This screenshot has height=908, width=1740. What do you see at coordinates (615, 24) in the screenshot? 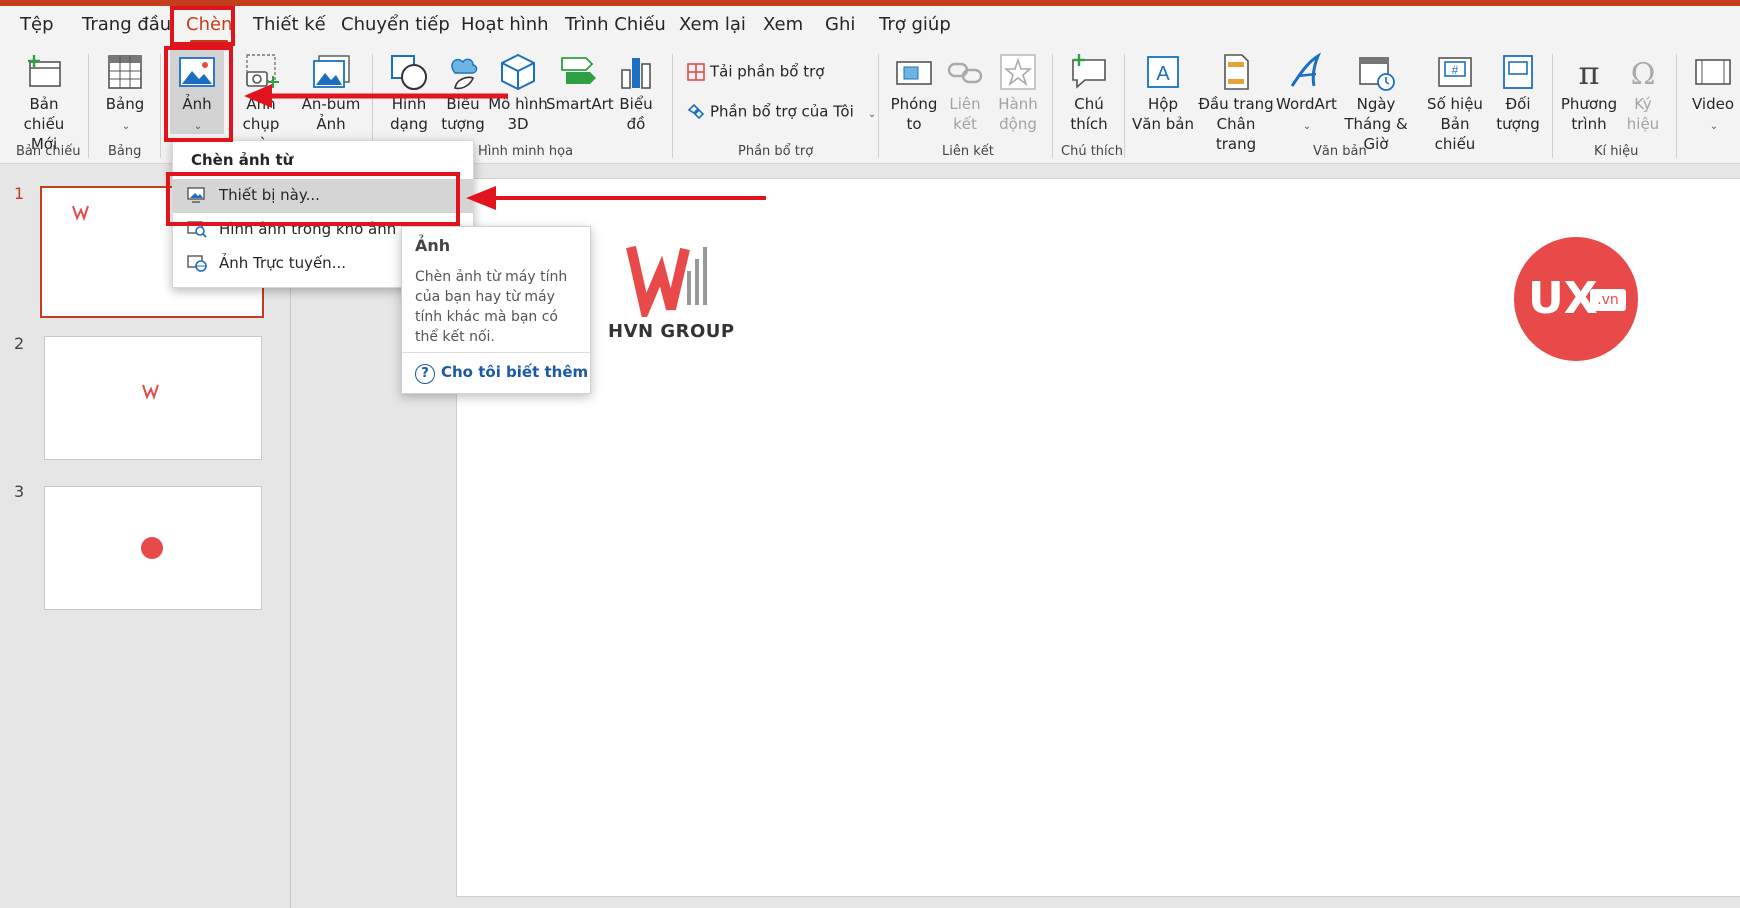
I see `tab-slideshow: Trình Chiếu` at bounding box center [615, 24].